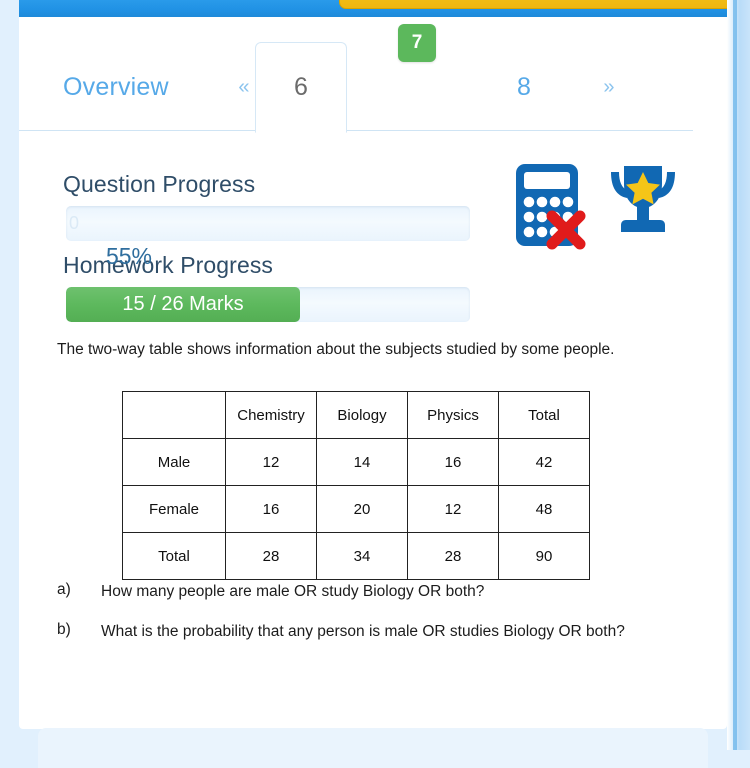 This screenshot has width=750, height=768. What do you see at coordinates (271, 415) in the screenshot?
I see `table-col-header: Chemistry` at bounding box center [271, 415].